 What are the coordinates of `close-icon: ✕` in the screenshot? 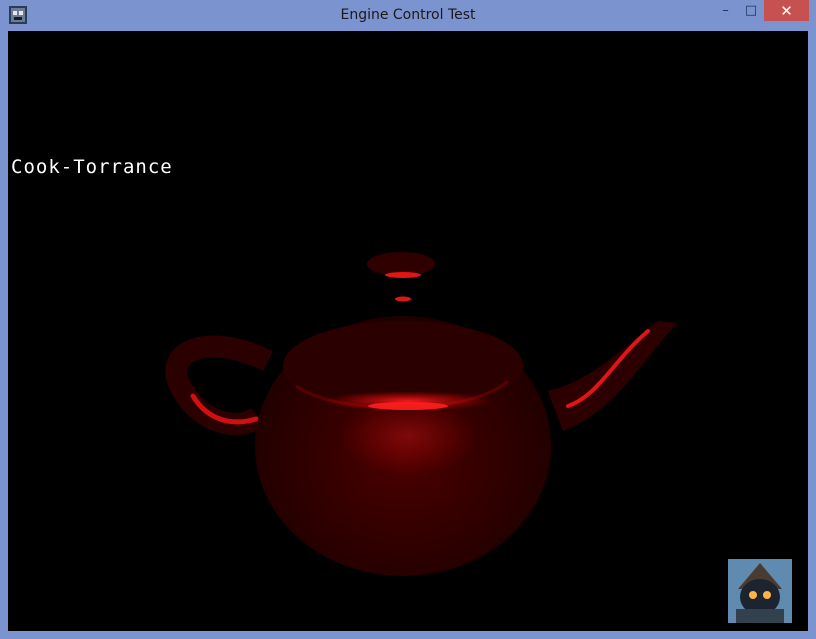 It's located at (786, 10).